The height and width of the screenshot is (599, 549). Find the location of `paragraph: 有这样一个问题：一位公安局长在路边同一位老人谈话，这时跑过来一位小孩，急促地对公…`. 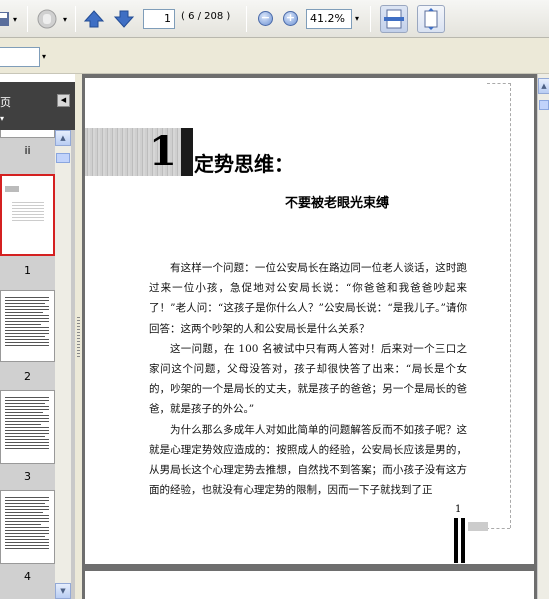

paragraph: 有这样一个问题：一位公安局长在路边同一位老人谈话，这时跑过来一位小孩，急促地对公… is located at coordinates (308, 298).